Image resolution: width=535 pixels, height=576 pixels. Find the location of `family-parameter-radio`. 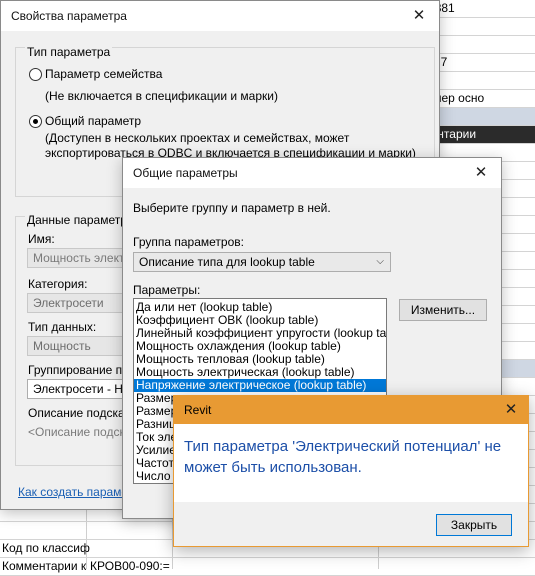

family-parameter-radio is located at coordinates (35, 74).